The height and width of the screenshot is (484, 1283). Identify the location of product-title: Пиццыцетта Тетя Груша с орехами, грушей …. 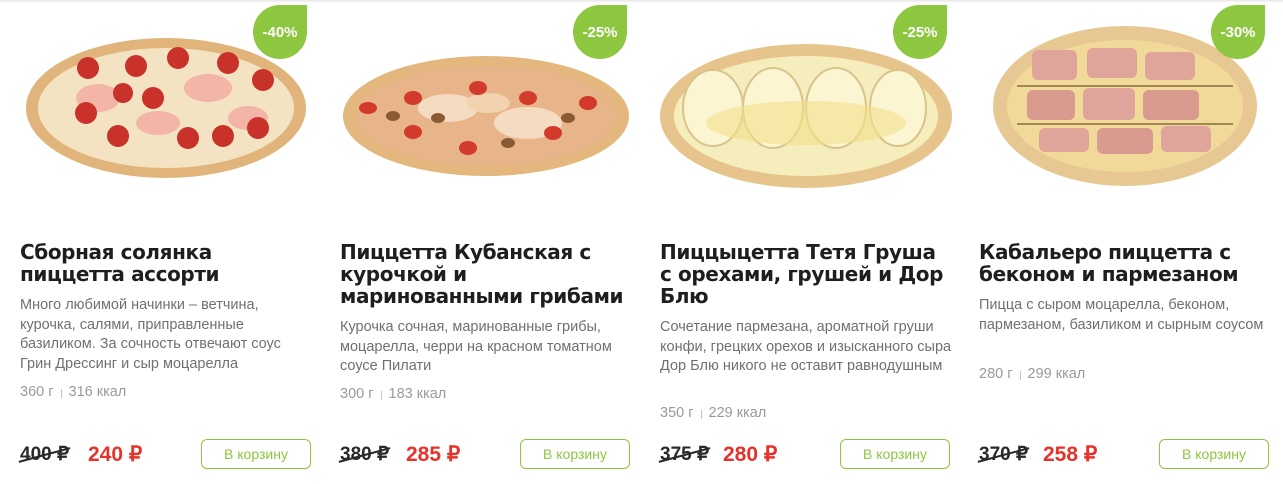
(805, 274).